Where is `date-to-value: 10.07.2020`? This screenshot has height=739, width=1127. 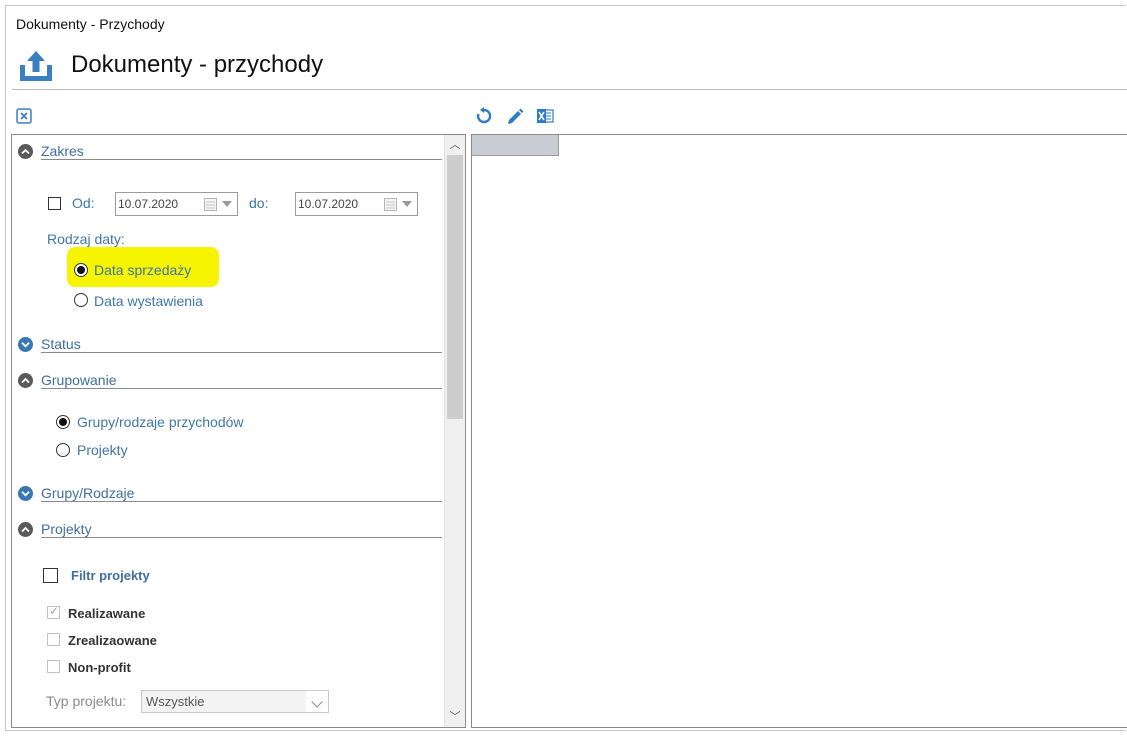
date-to-value: 10.07.2020 is located at coordinates (328, 204).